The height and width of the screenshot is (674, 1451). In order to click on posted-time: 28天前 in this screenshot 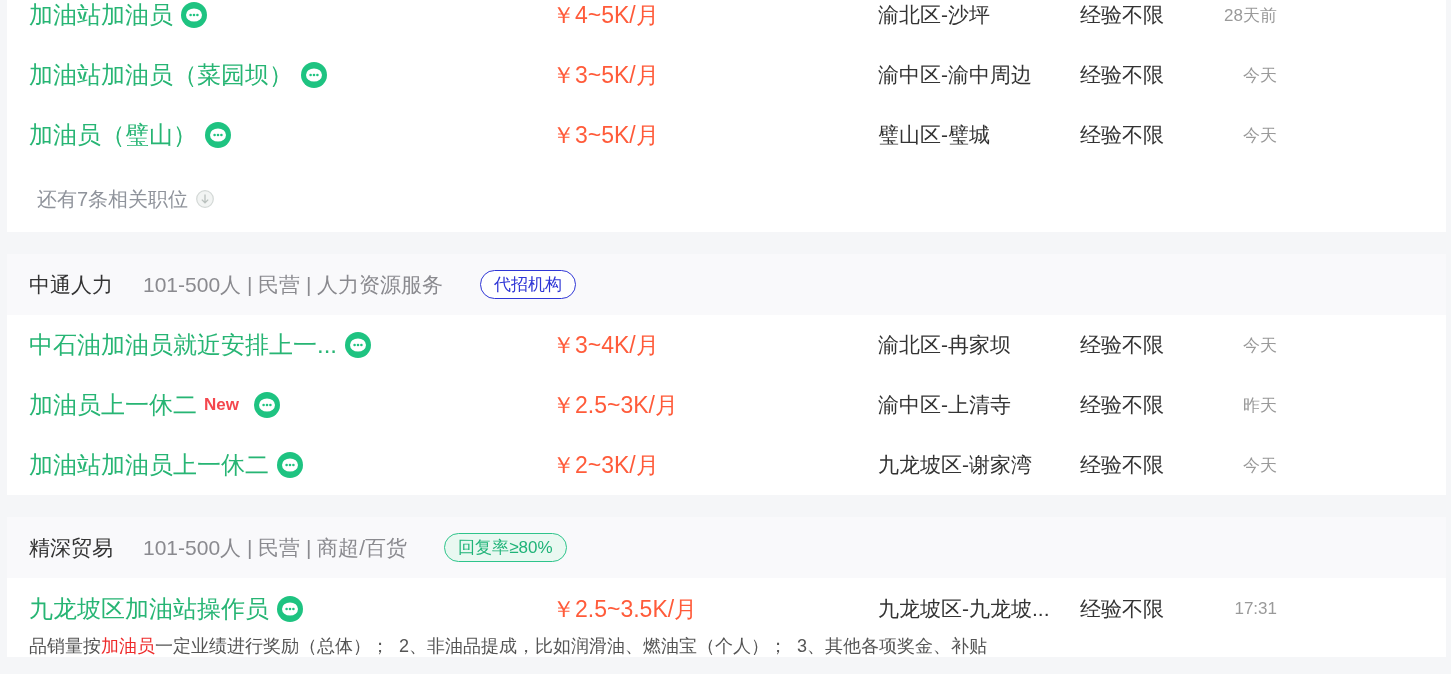, I will do `click(1250, 15)`.